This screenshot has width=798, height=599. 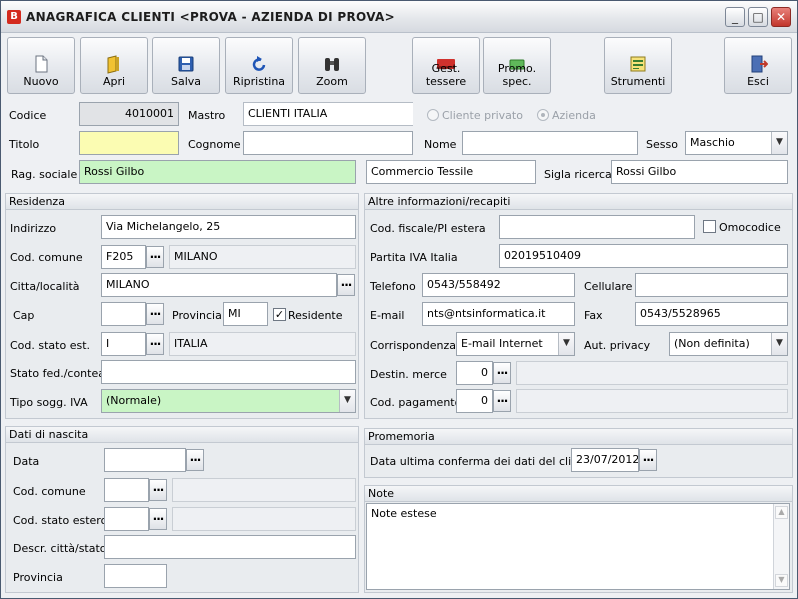 What do you see at coordinates (414, 257) in the screenshot?
I see `piva-label: Partita IVA Italia` at bounding box center [414, 257].